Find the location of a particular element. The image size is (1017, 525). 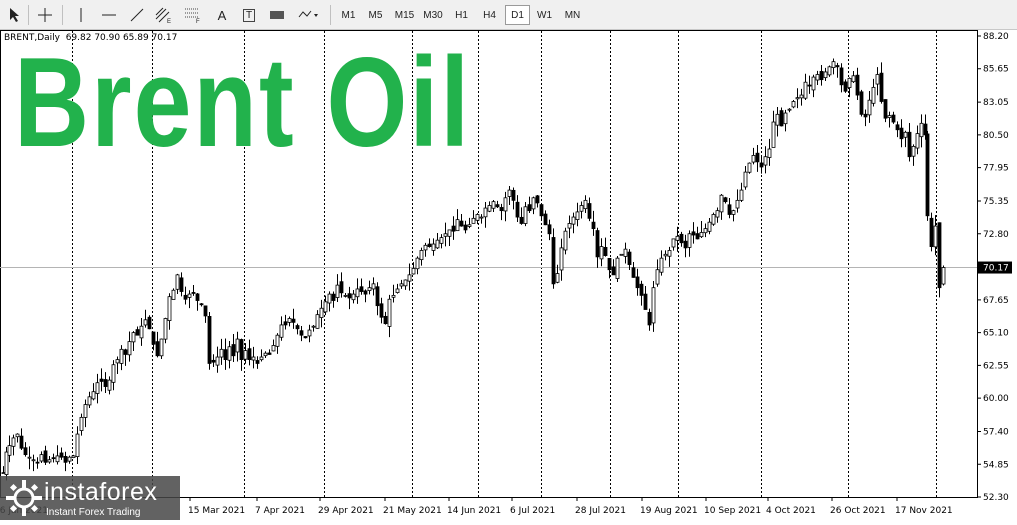

timeframe-m5-button: M5 is located at coordinates (375, 15).